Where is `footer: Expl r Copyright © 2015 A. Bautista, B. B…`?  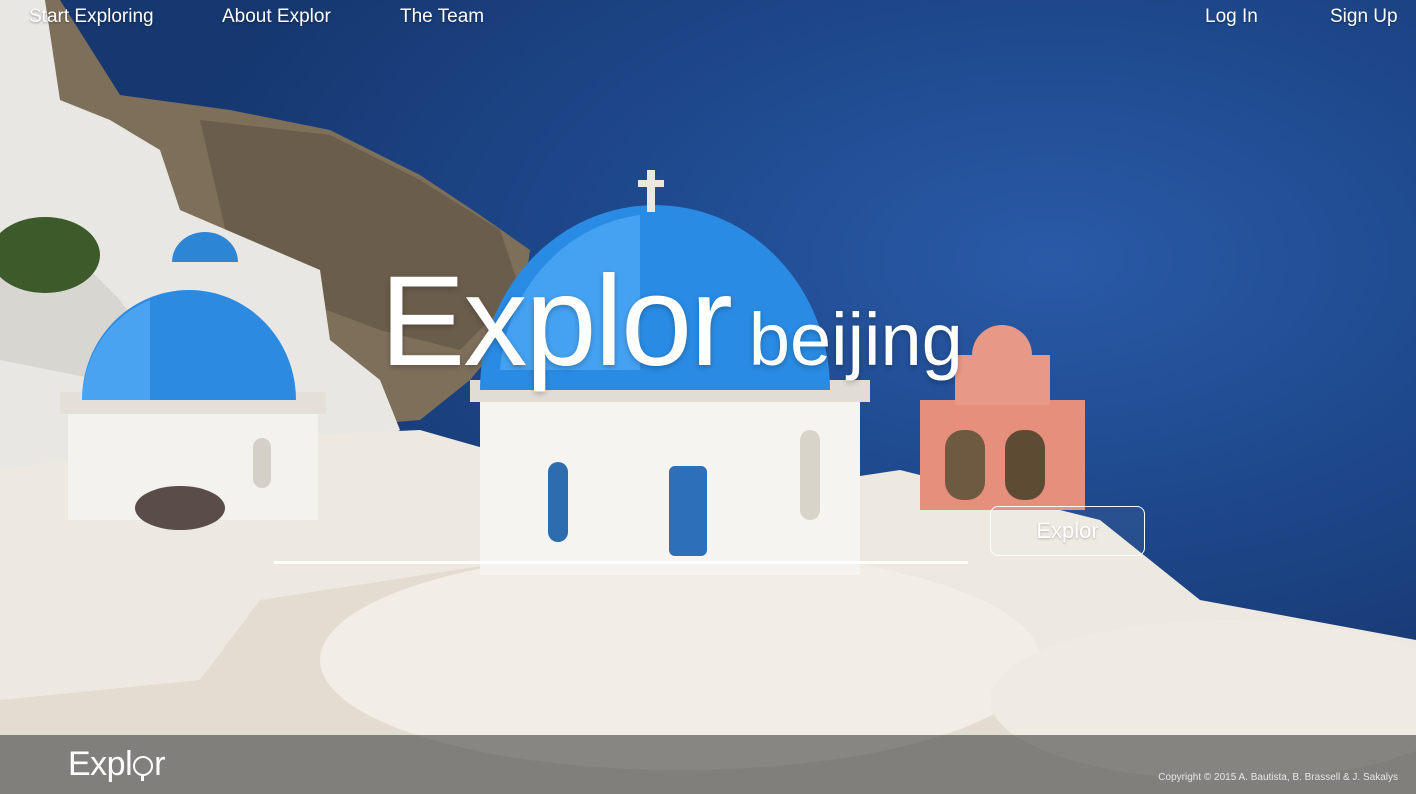 footer: Expl r Copyright © 2015 A. Bautista, B. B… is located at coordinates (708, 764).